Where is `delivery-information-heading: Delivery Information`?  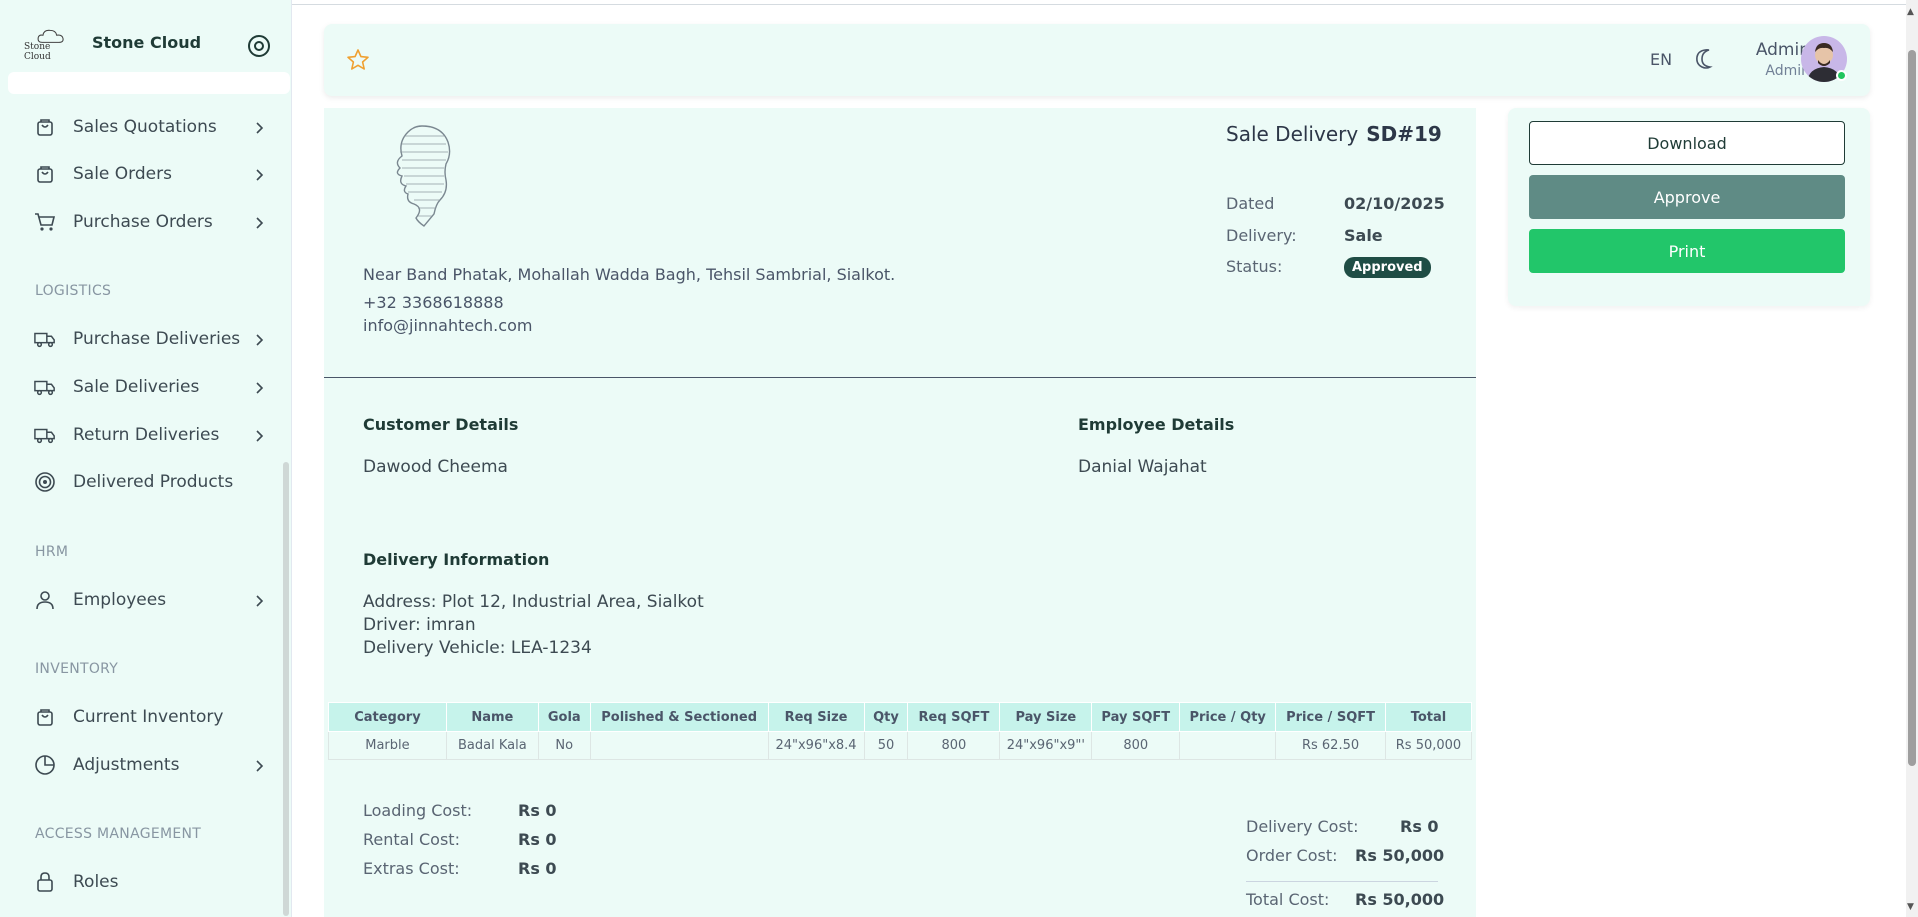
delivery-information-heading: Delivery Information is located at coordinates (456, 559).